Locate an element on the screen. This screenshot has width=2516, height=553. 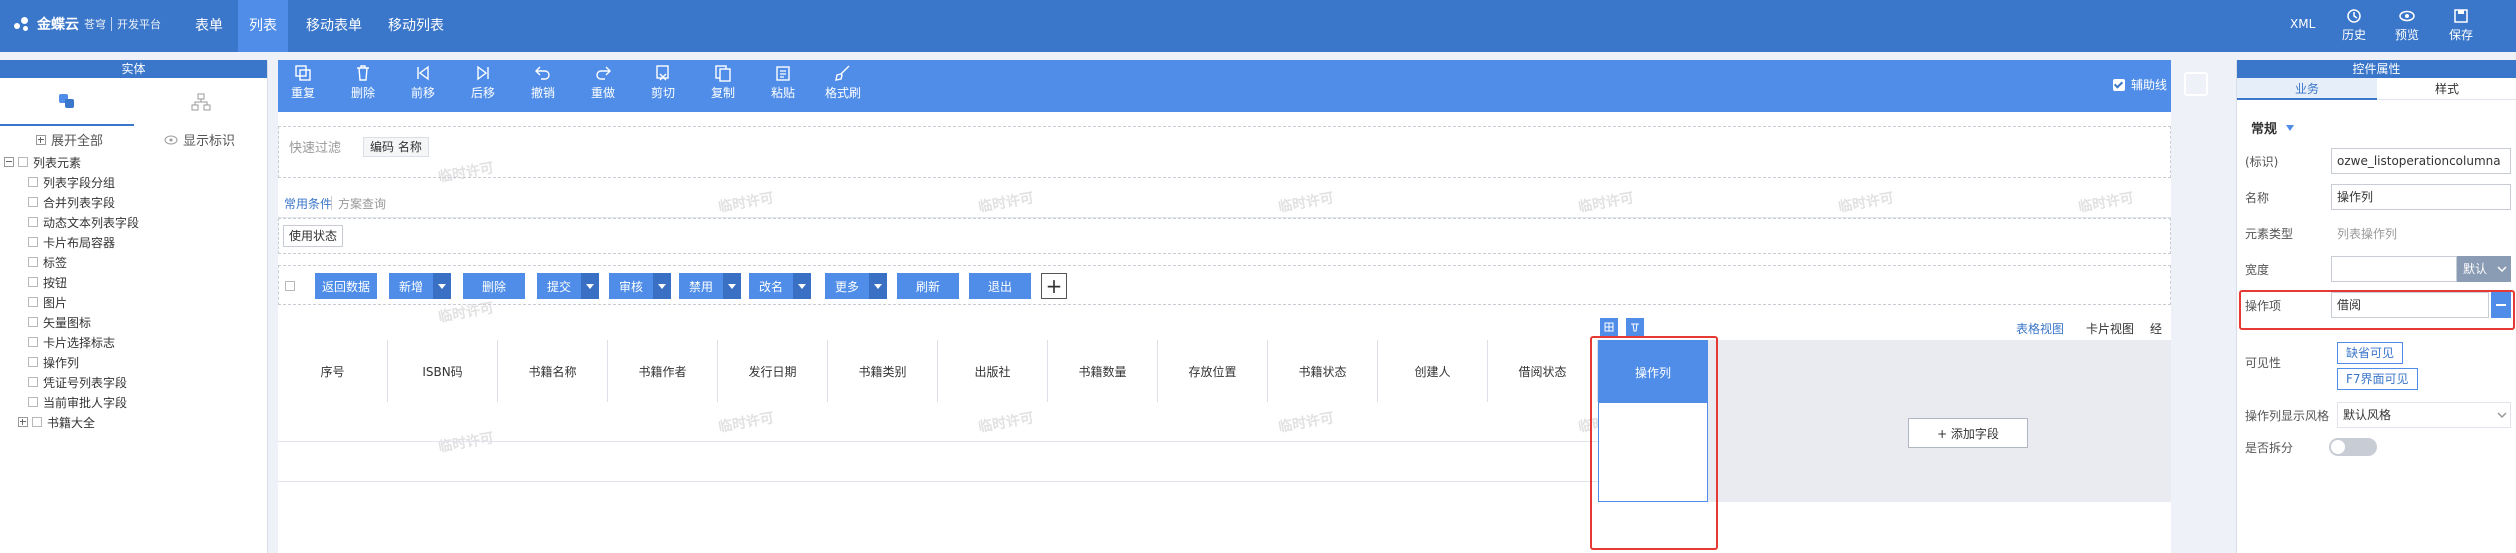
tab-mobile-list: 移动列表 is located at coordinates (416, 26).